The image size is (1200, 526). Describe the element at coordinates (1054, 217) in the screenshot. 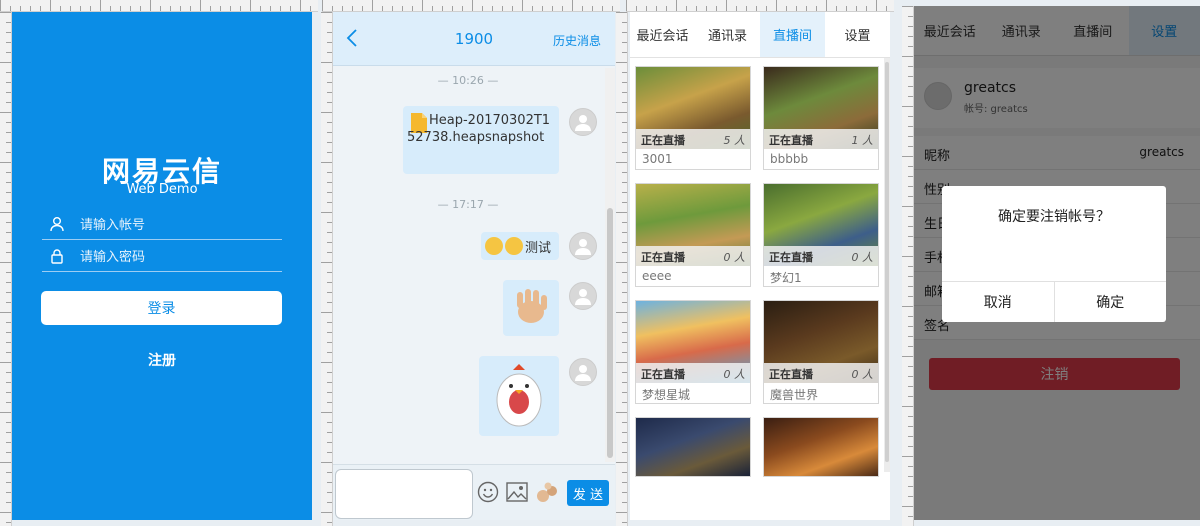

I see `dialog-message: 确定要注销帐号？` at that location.